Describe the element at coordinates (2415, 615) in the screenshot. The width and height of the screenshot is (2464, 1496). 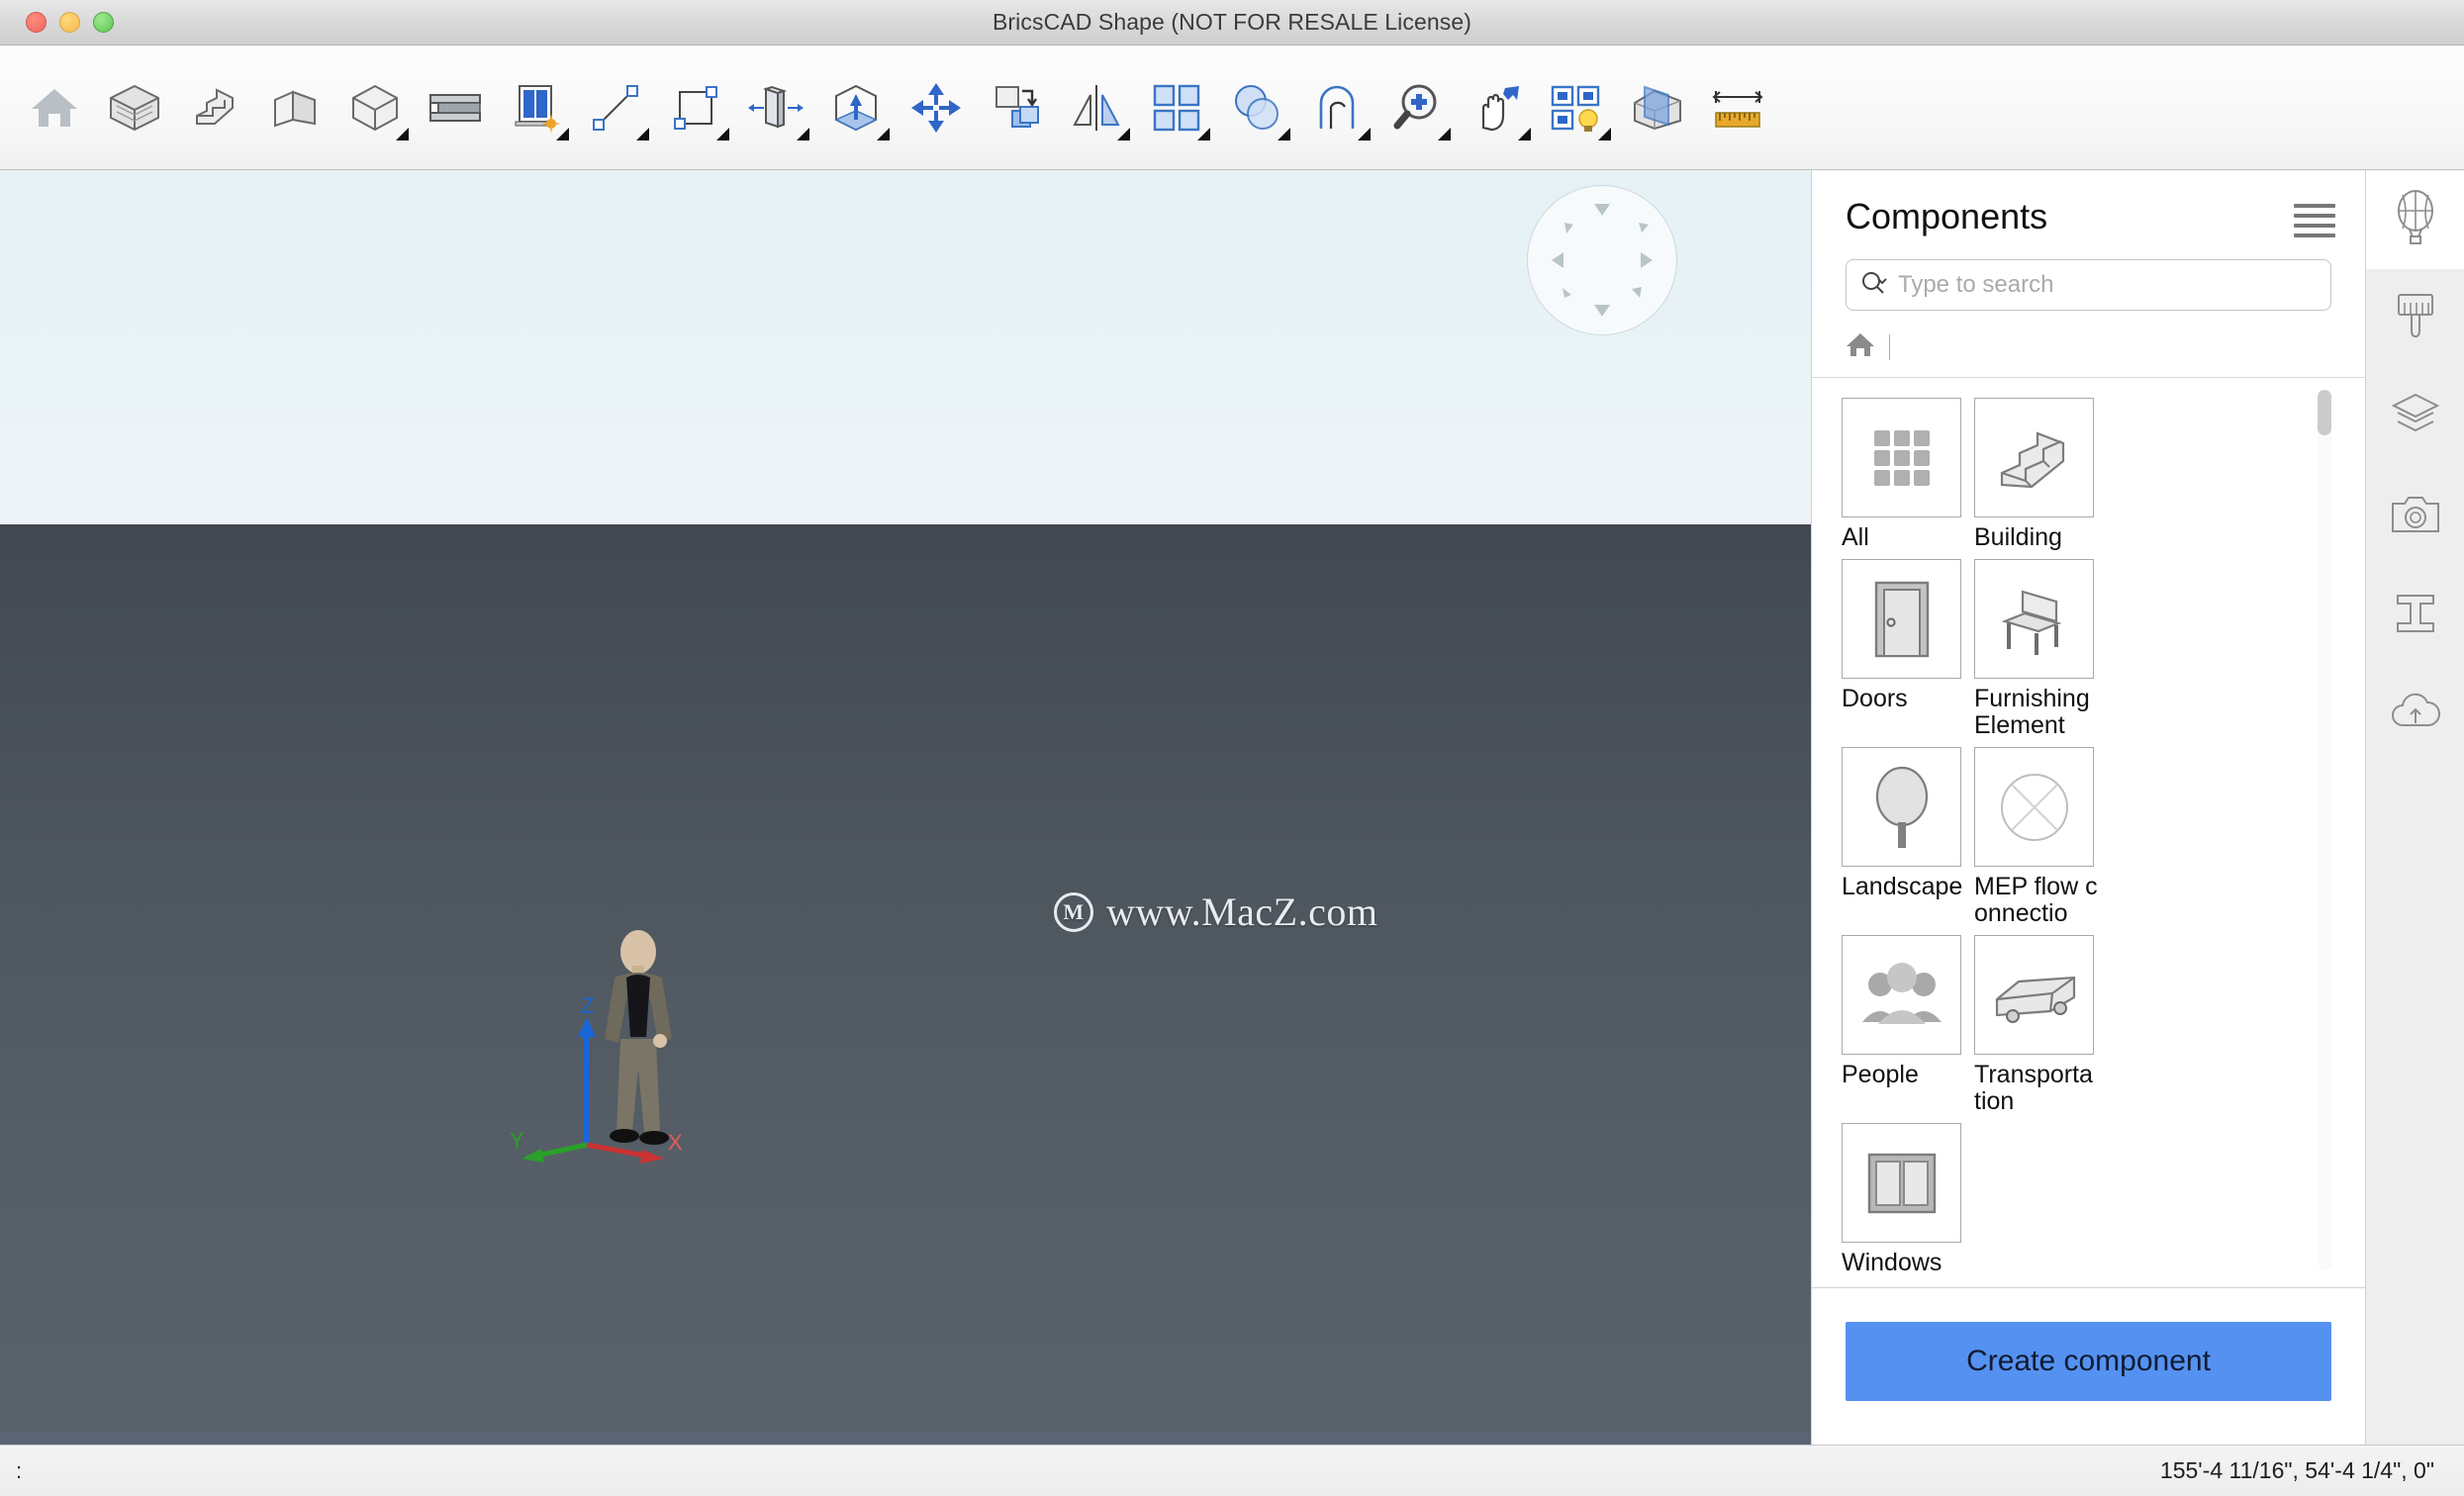
I see `rail-item-profiles` at that location.